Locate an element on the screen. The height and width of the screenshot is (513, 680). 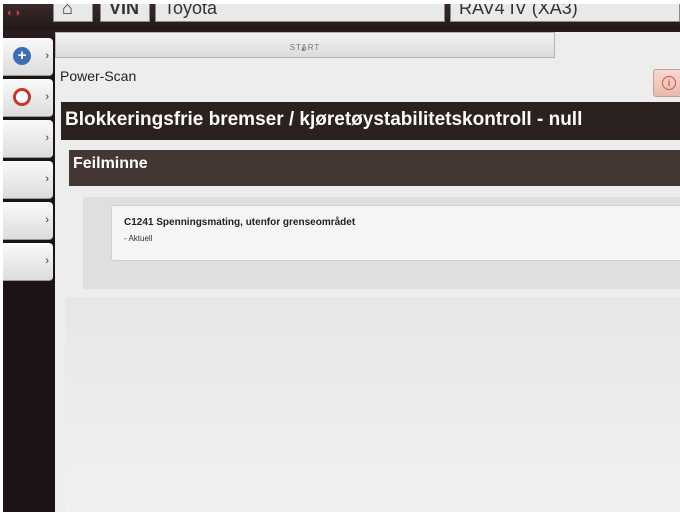
plus-icon: + is located at coordinates (22, 56).